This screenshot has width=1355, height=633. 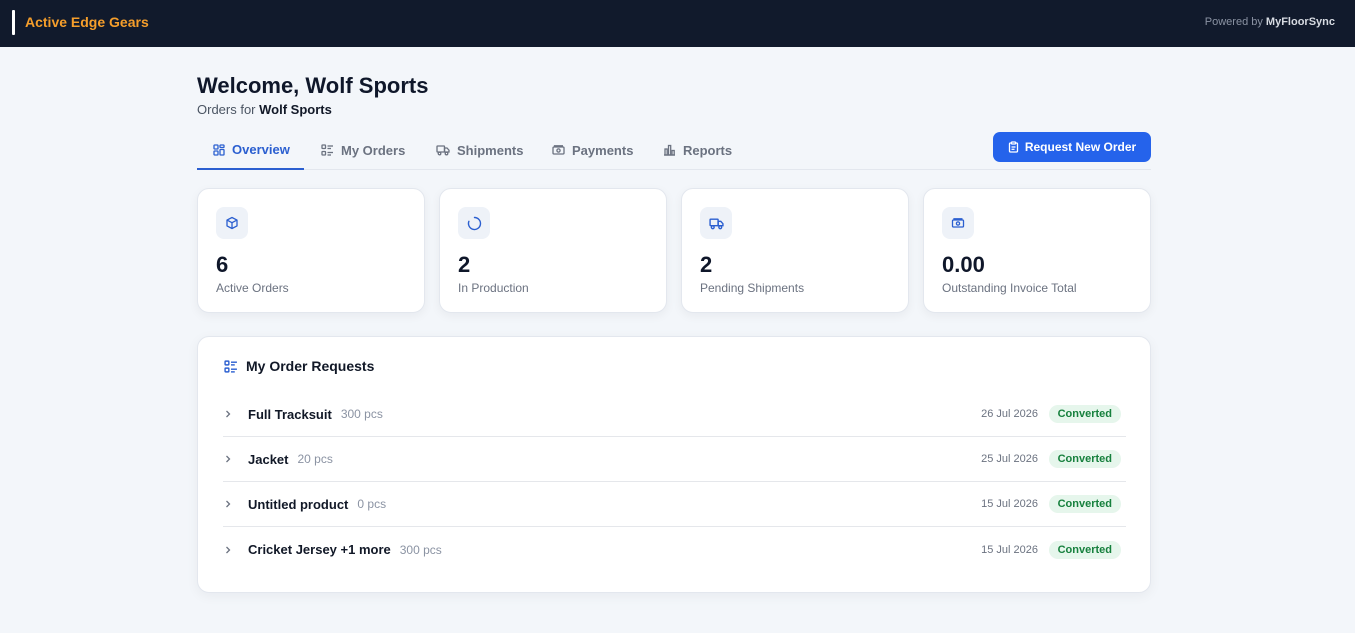 What do you see at coordinates (268, 459) in the screenshot?
I see `order-product-name: Jacket` at bounding box center [268, 459].